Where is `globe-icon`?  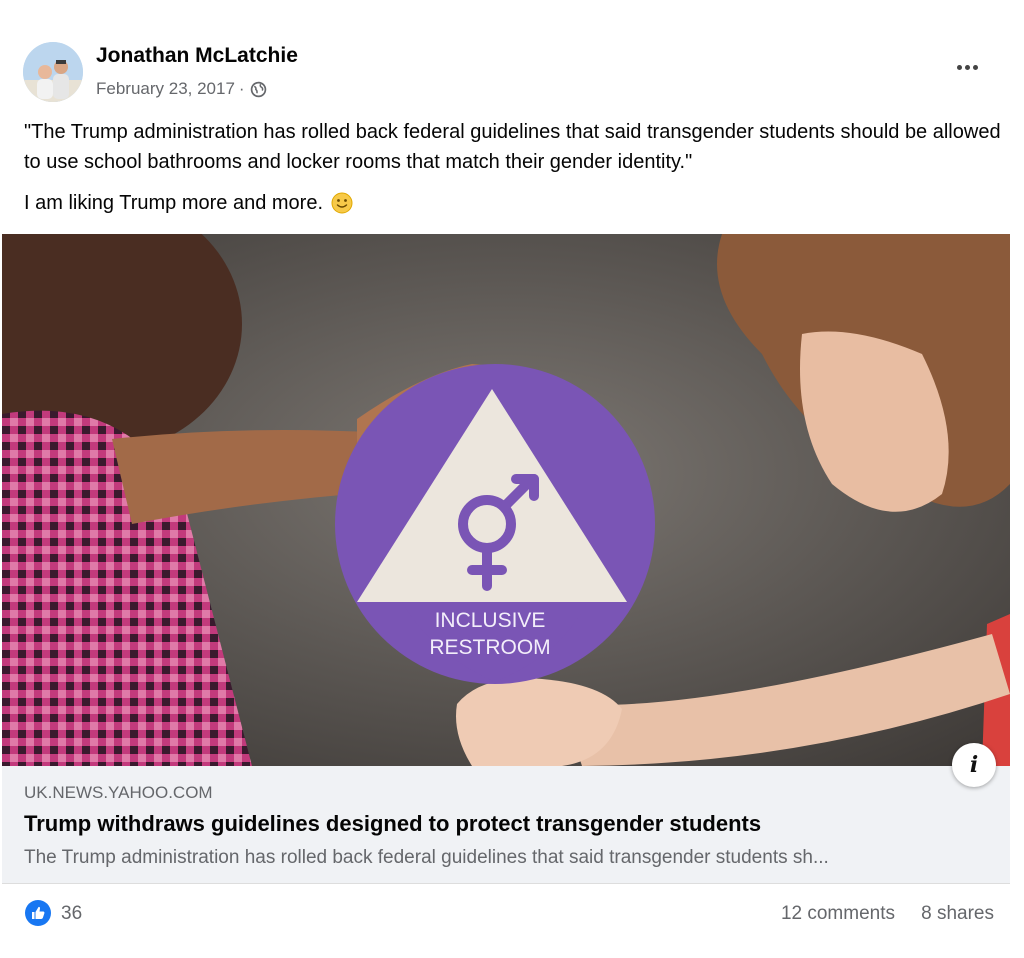
globe-icon is located at coordinates (258, 89).